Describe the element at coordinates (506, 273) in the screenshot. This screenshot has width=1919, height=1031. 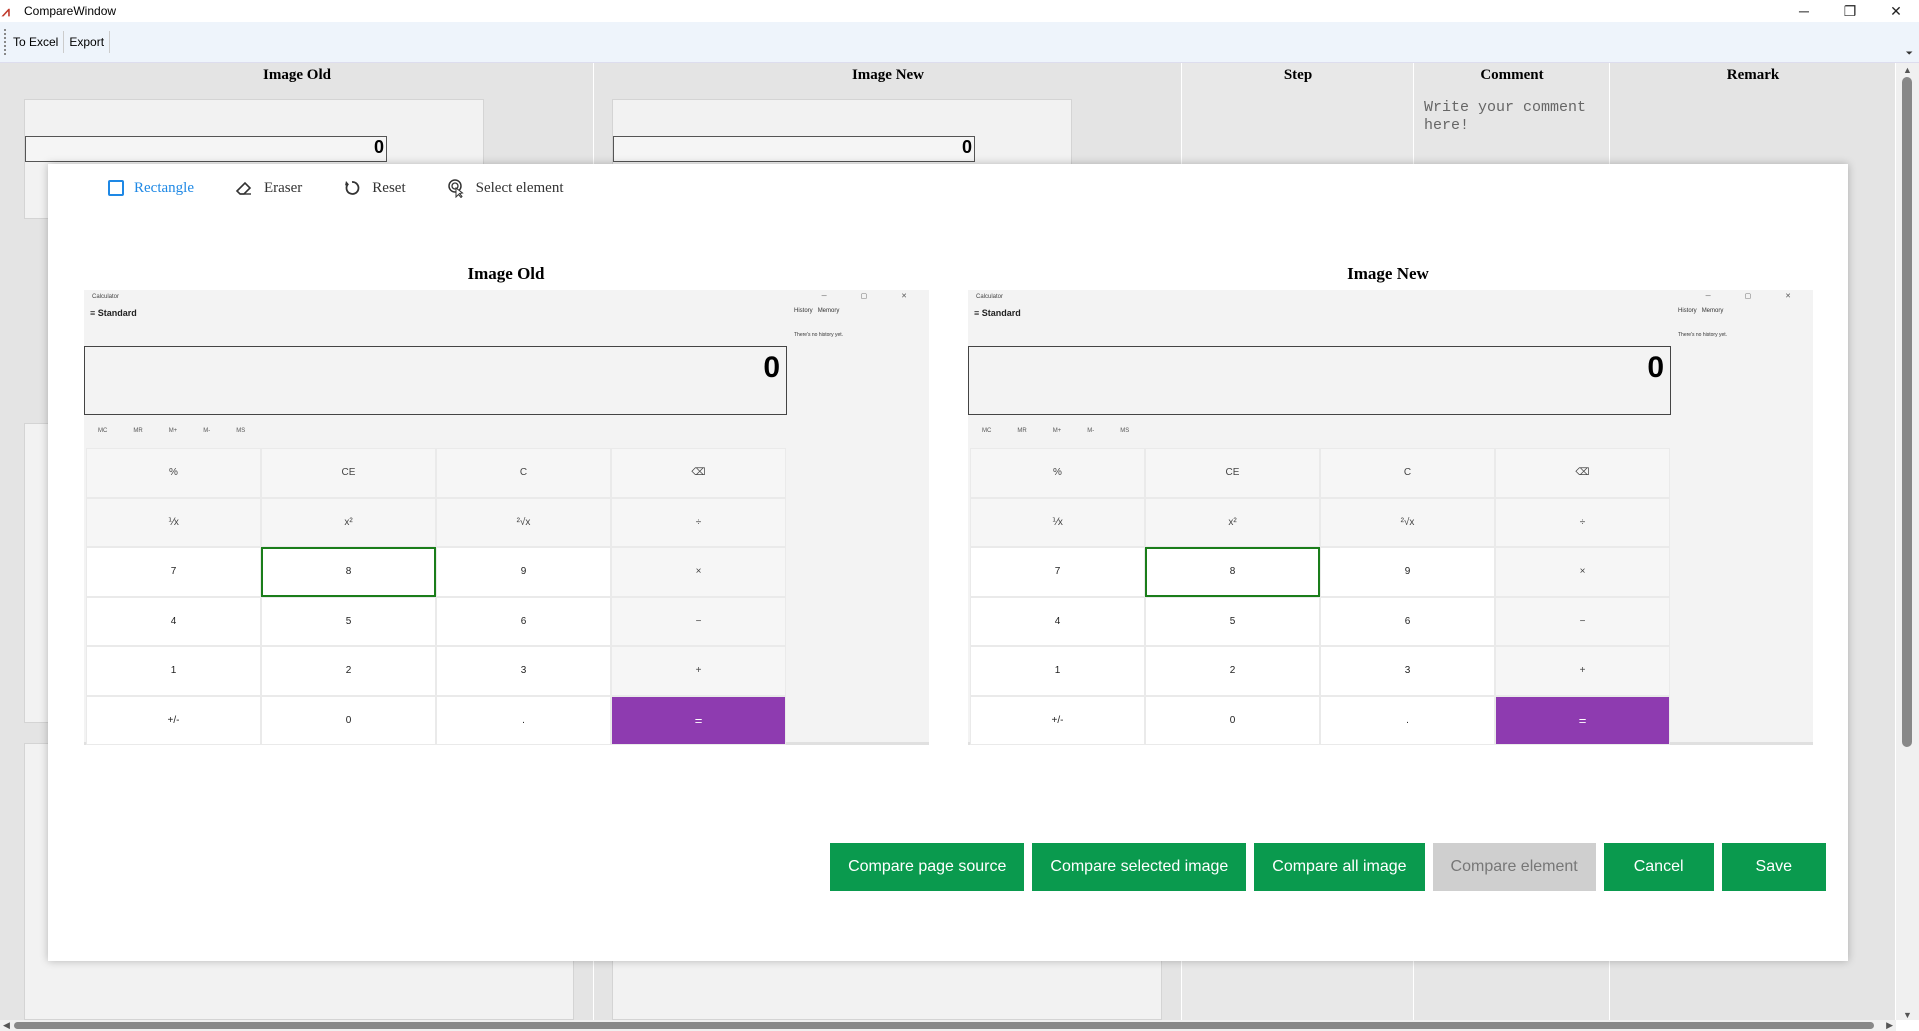
I see `panel-title-image-old: Image Old` at that location.